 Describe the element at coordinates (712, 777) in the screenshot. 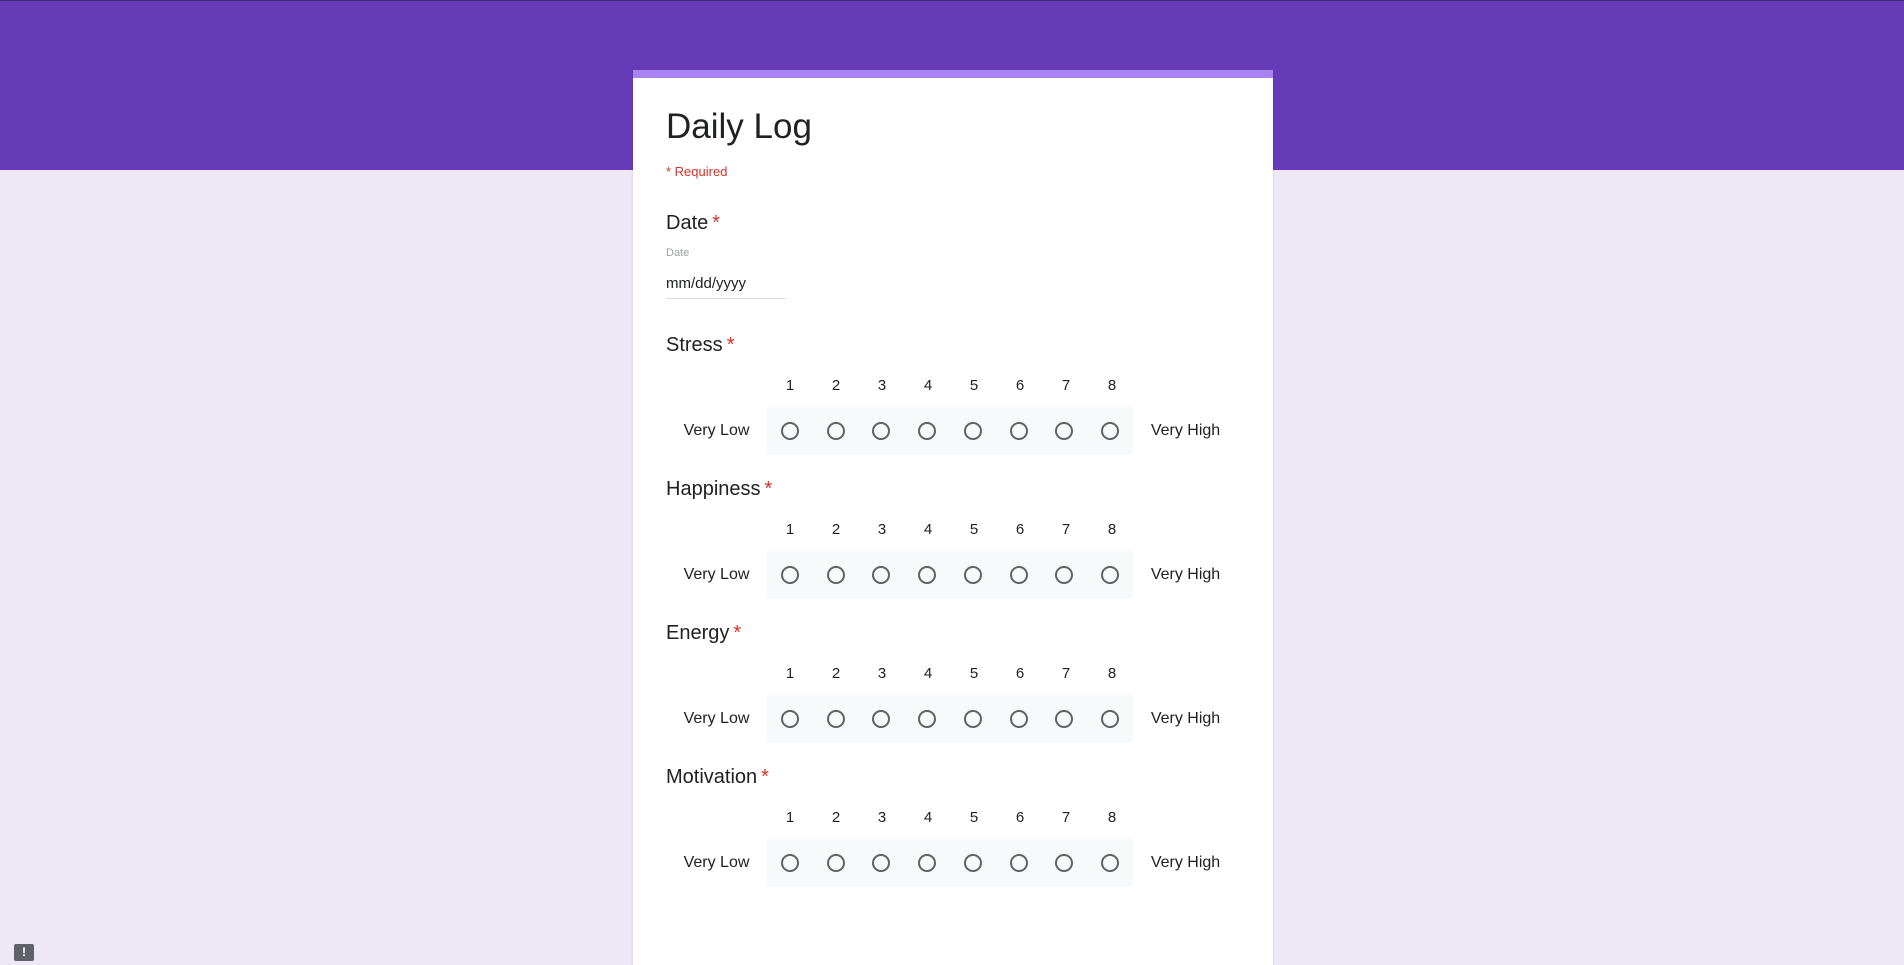

I see `question-title-text: Motivation` at that location.